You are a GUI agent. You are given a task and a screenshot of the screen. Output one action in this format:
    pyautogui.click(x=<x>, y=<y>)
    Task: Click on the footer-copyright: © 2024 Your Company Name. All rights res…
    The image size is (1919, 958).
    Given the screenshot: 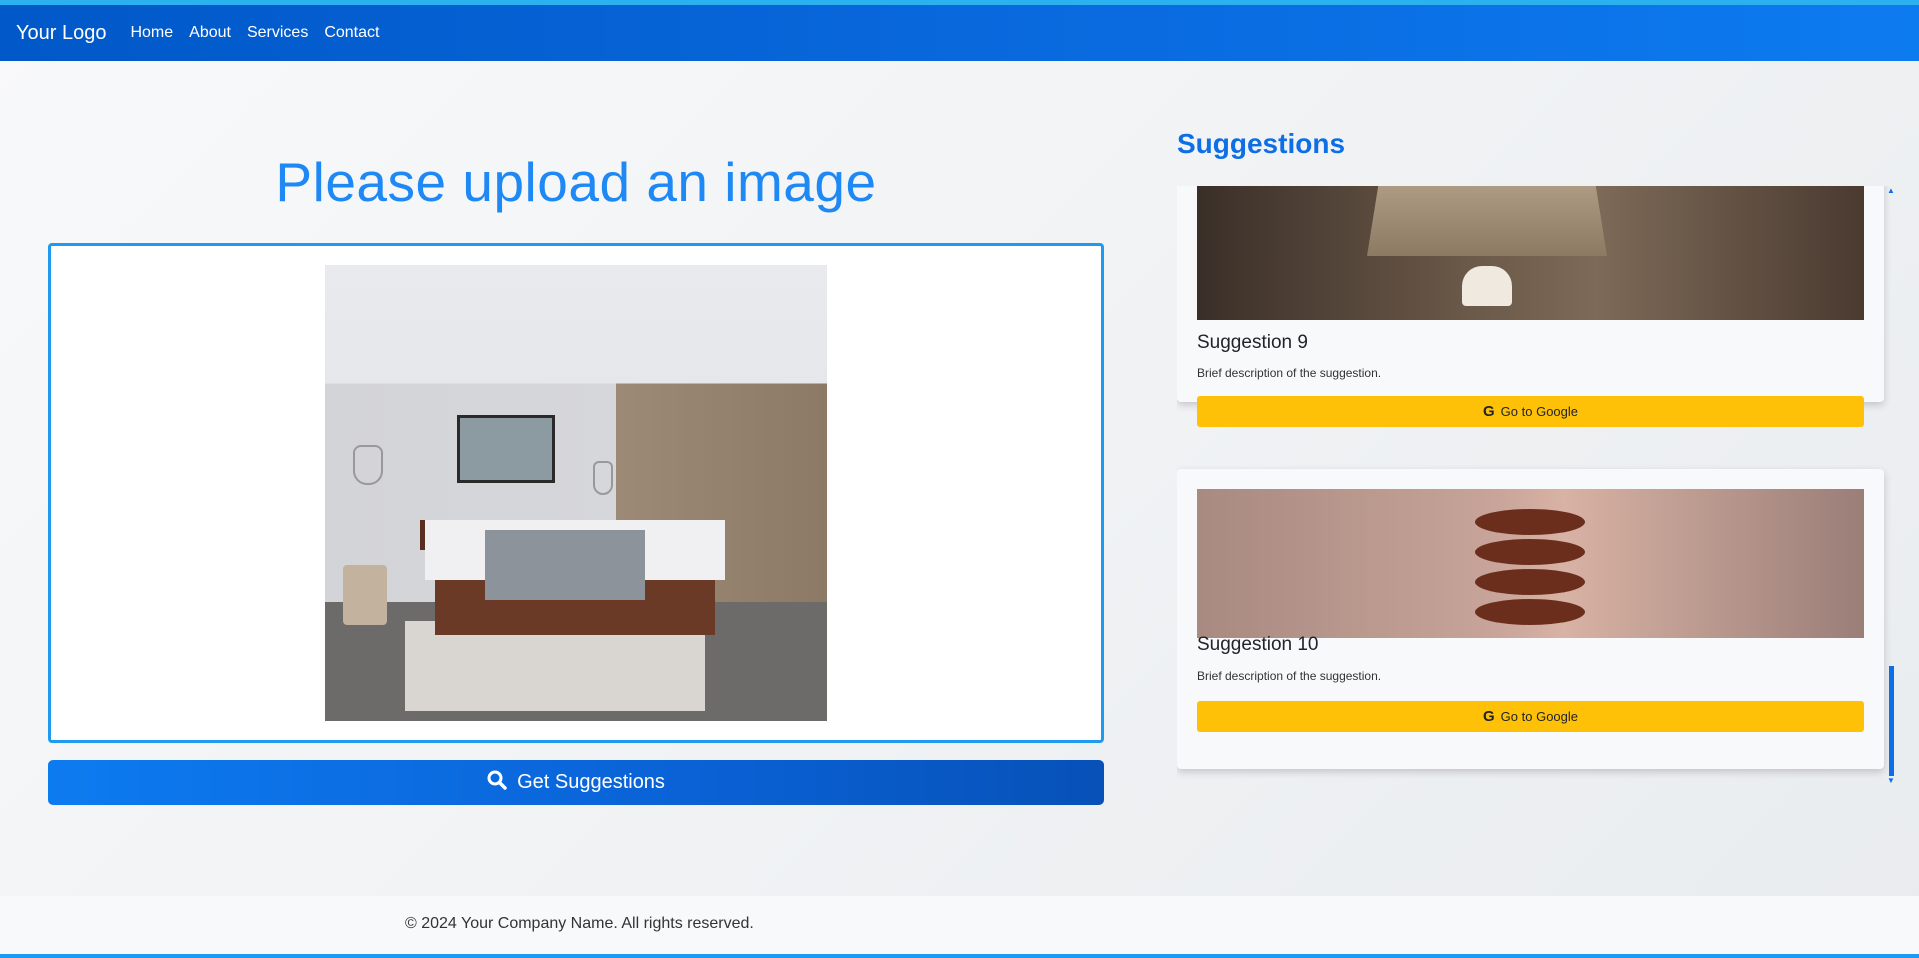 What is the action you would take?
    pyautogui.click(x=579, y=923)
    